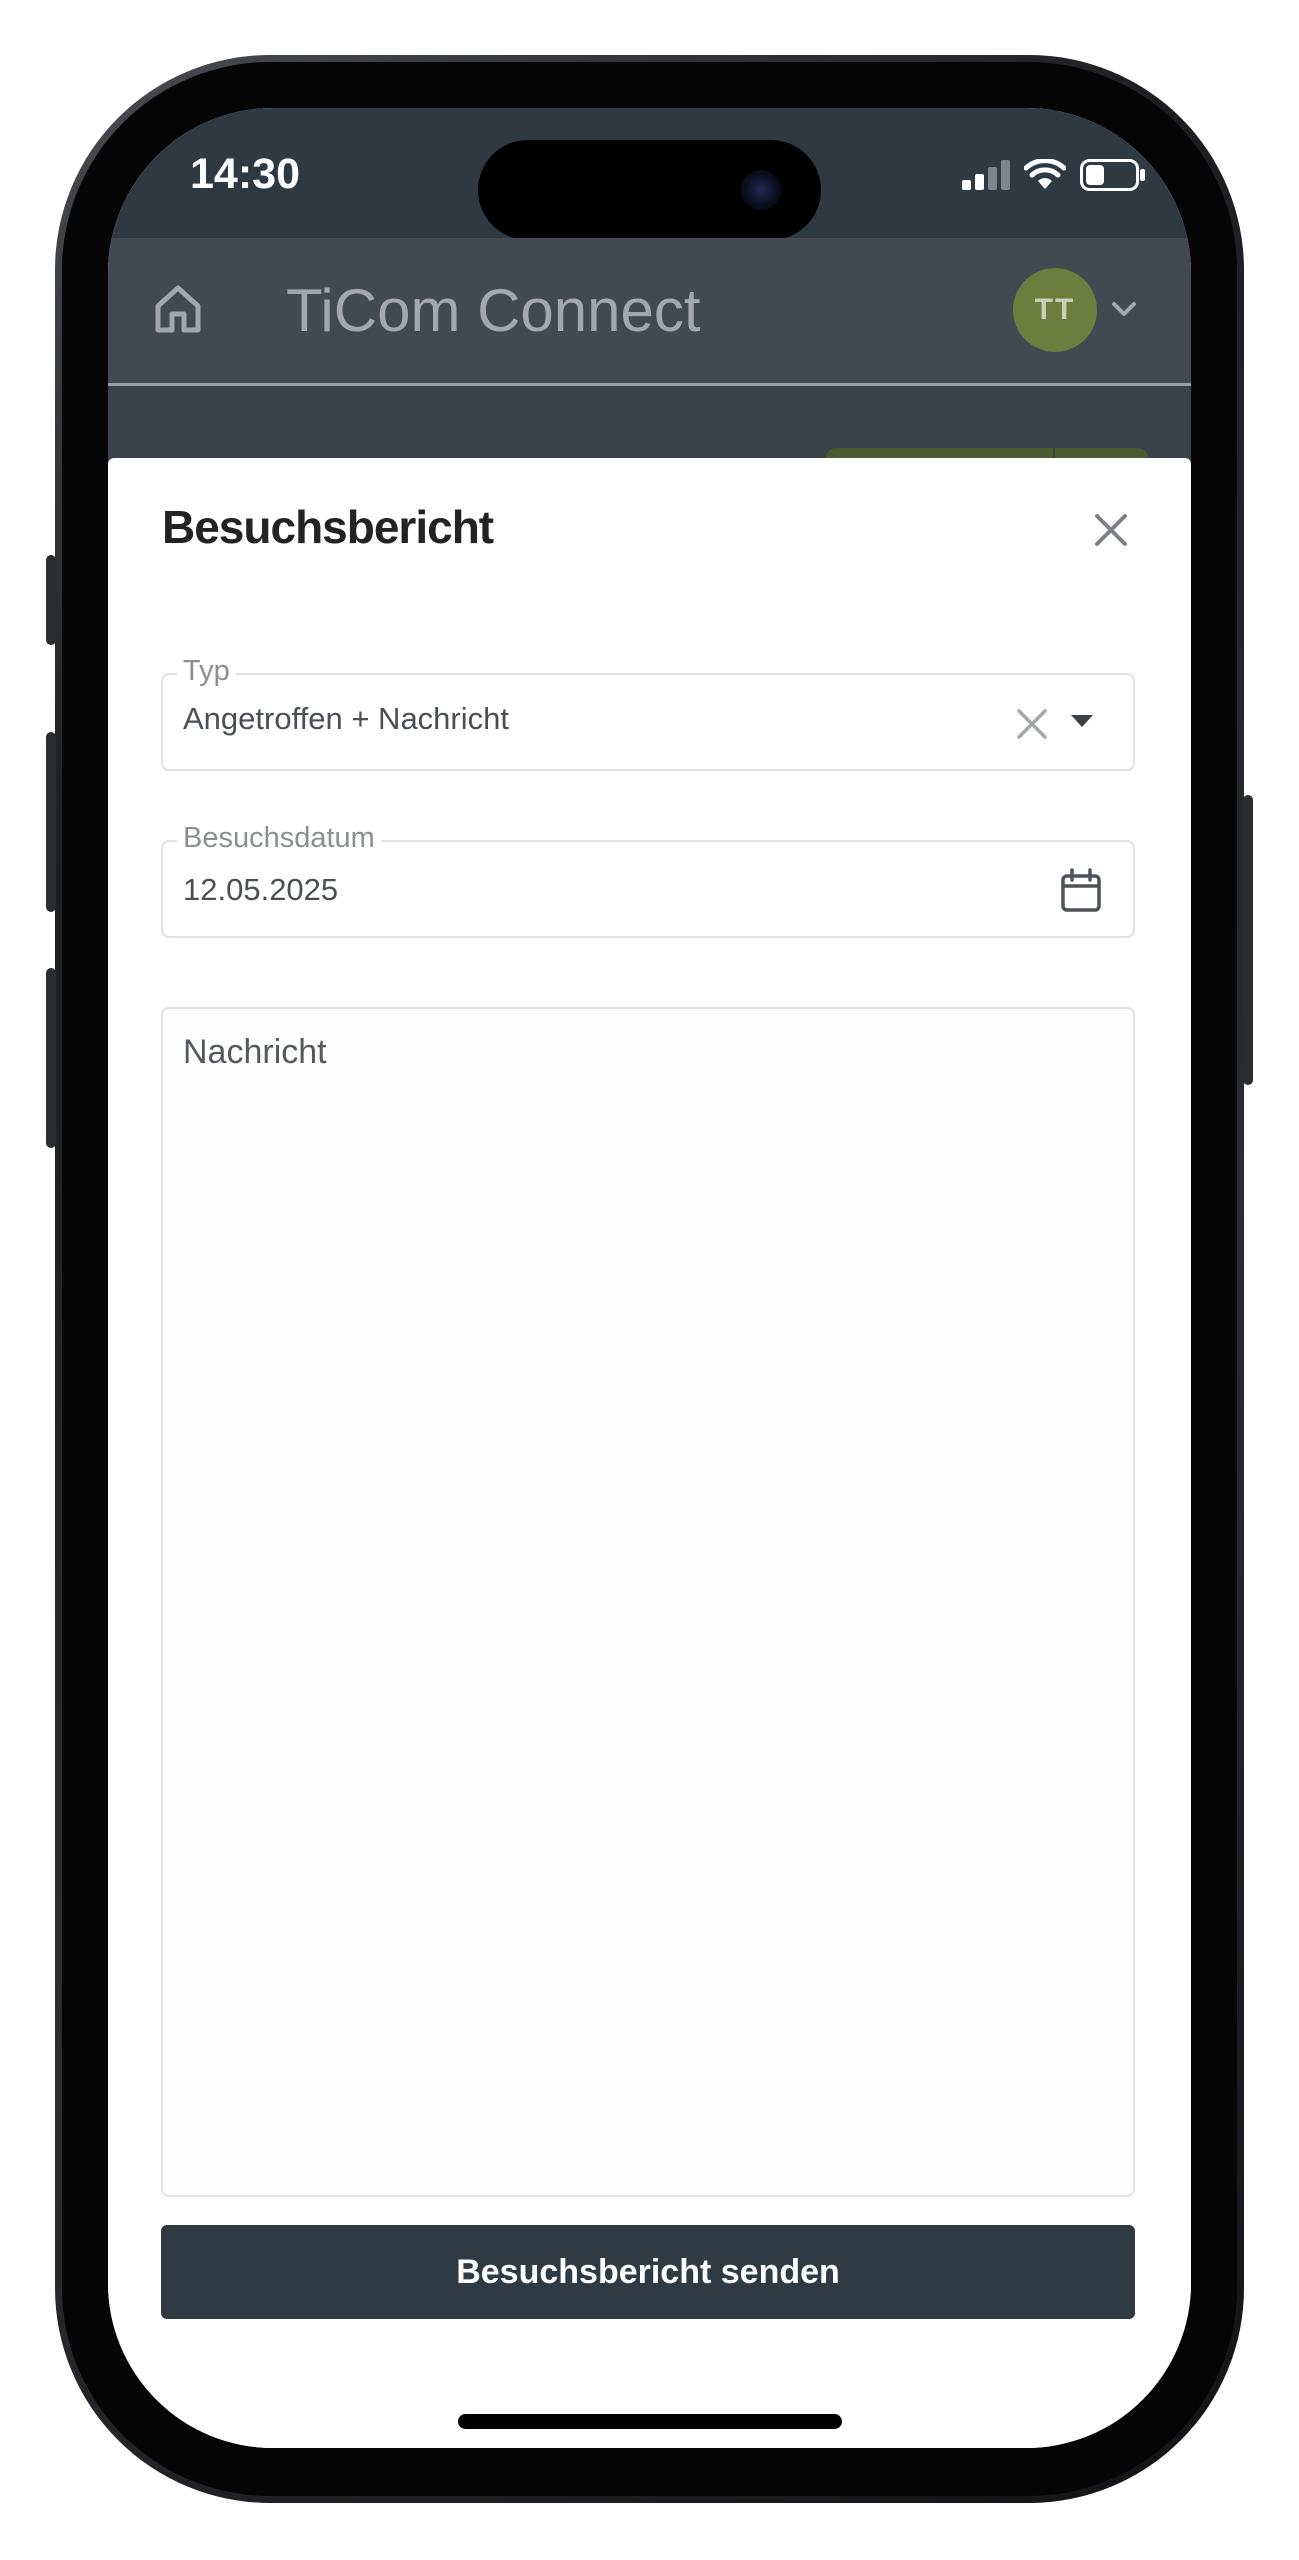 The image size is (1299, 2560). What do you see at coordinates (1111, 530) in the screenshot?
I see `close-icon` at bounding box center [1111, 530].